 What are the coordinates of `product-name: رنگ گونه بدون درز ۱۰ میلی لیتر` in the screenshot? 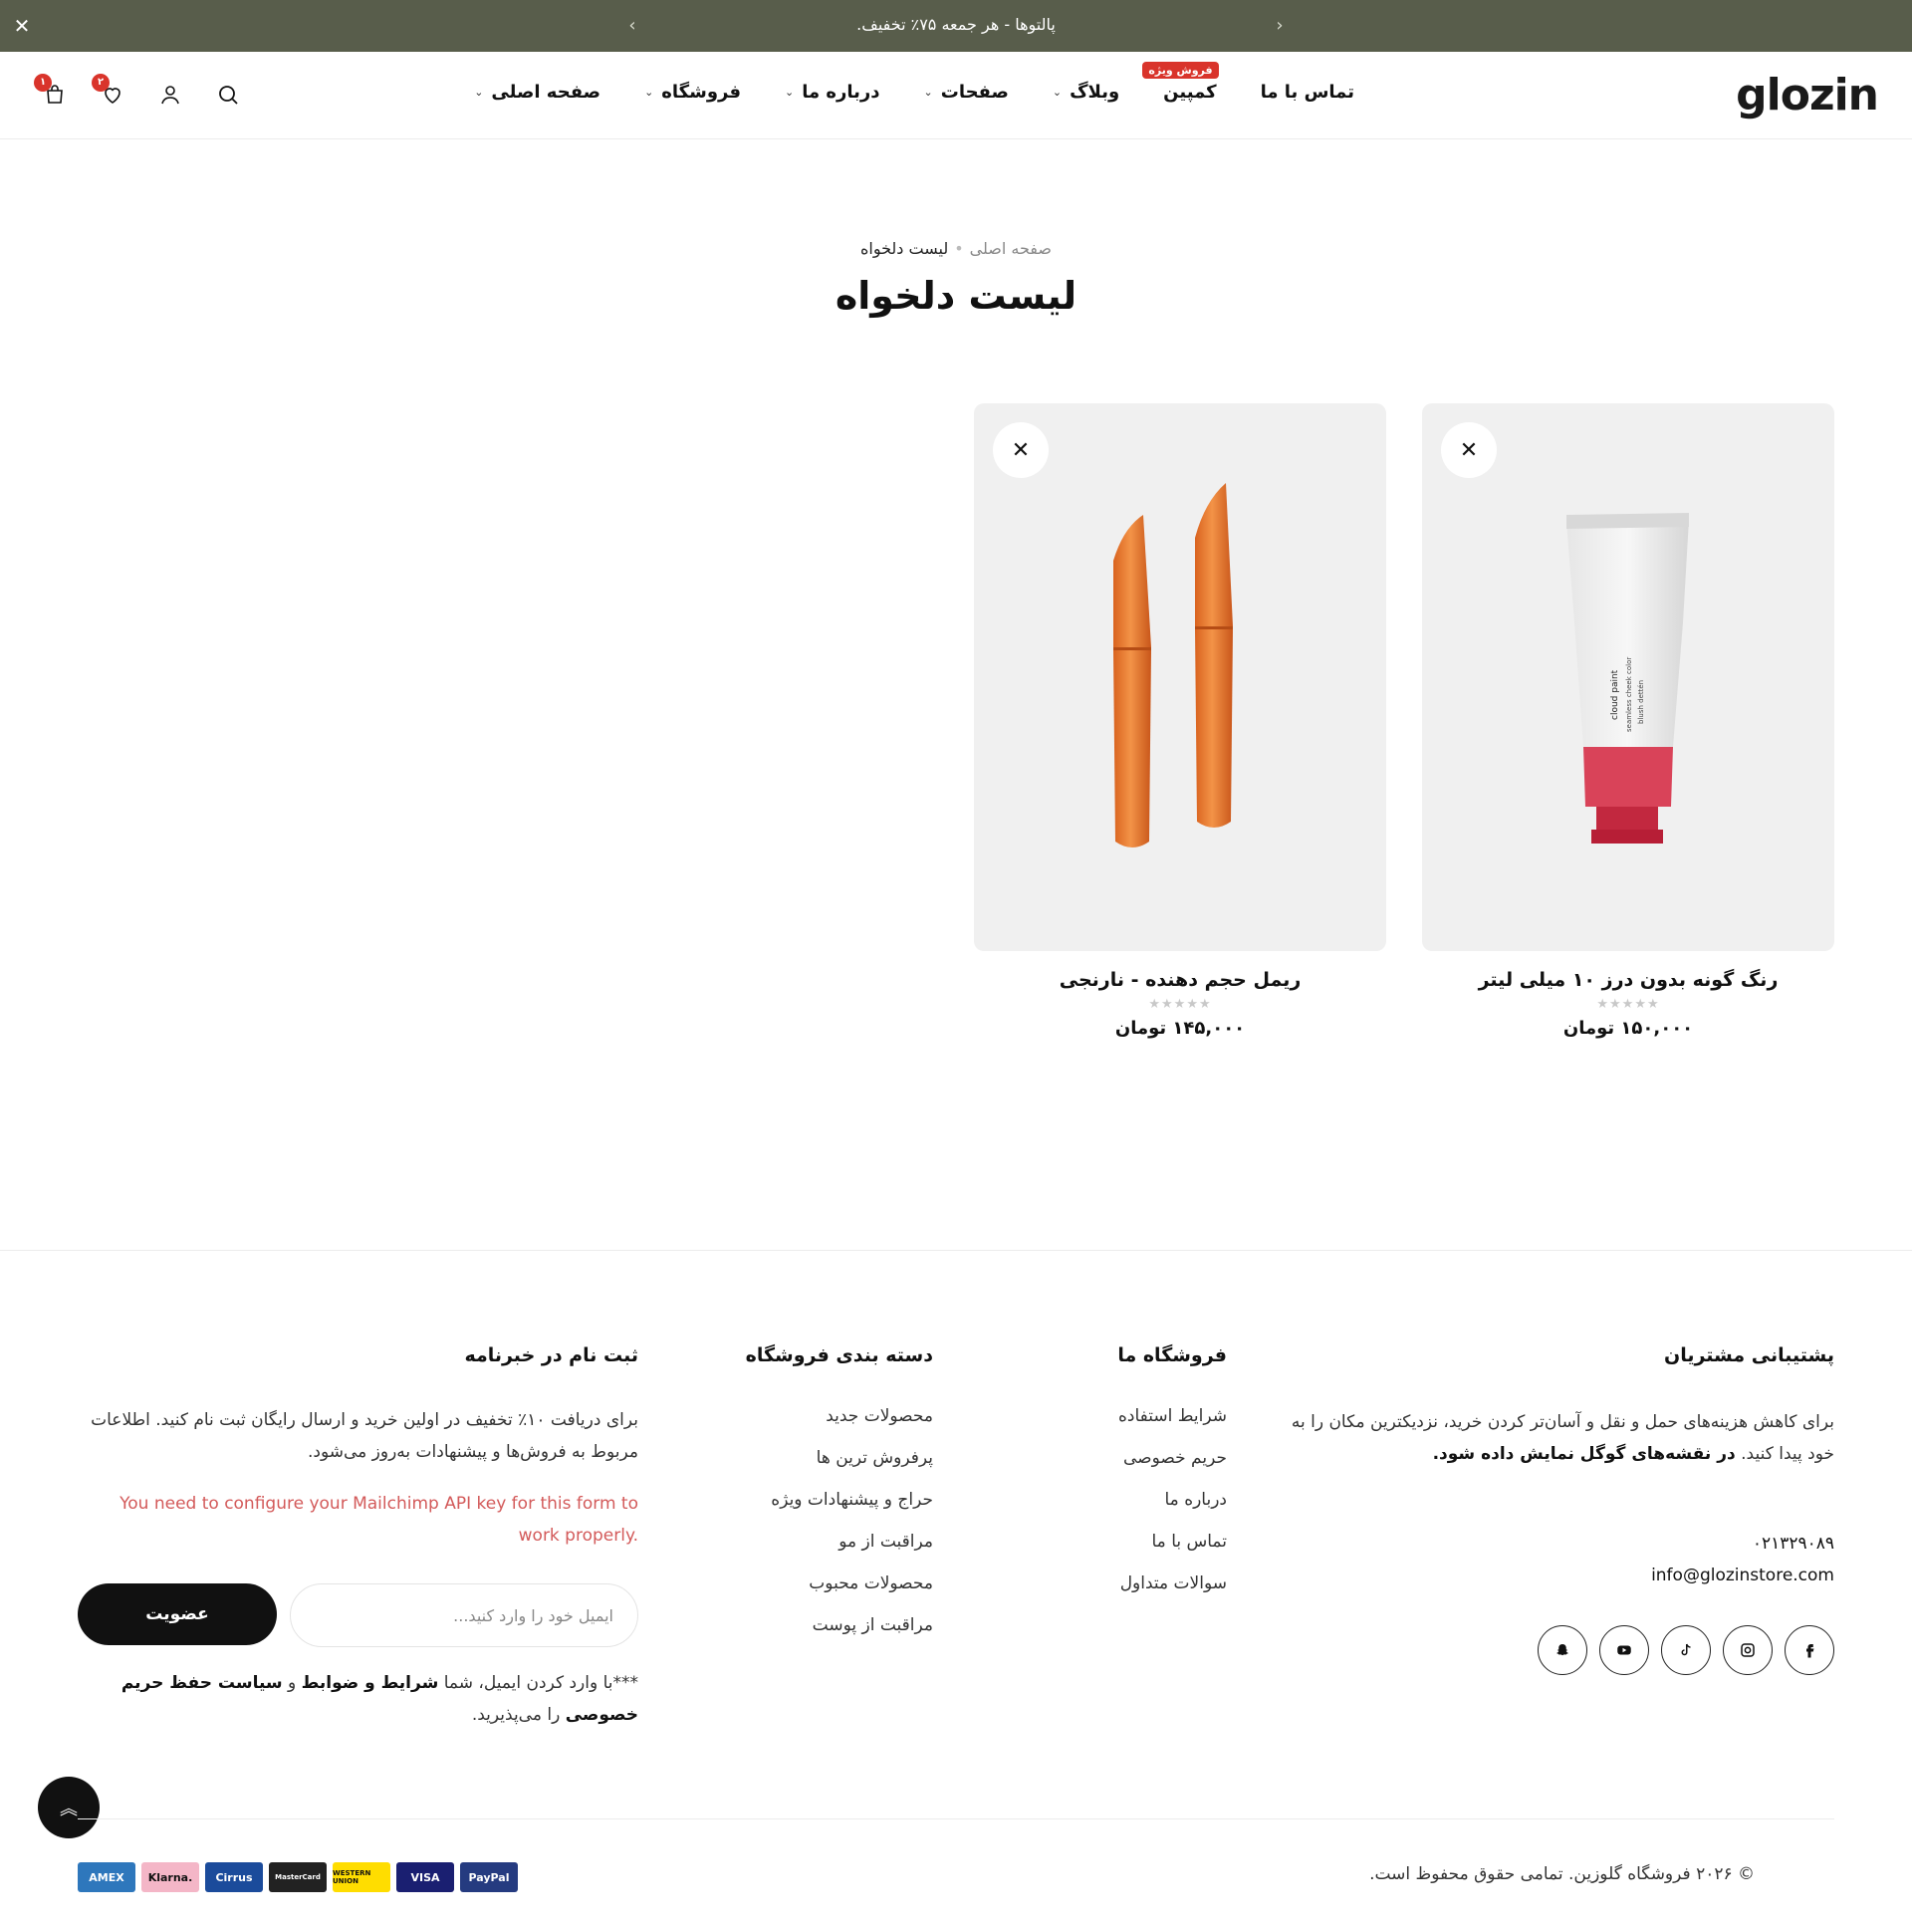 It's located at (1628, 980).